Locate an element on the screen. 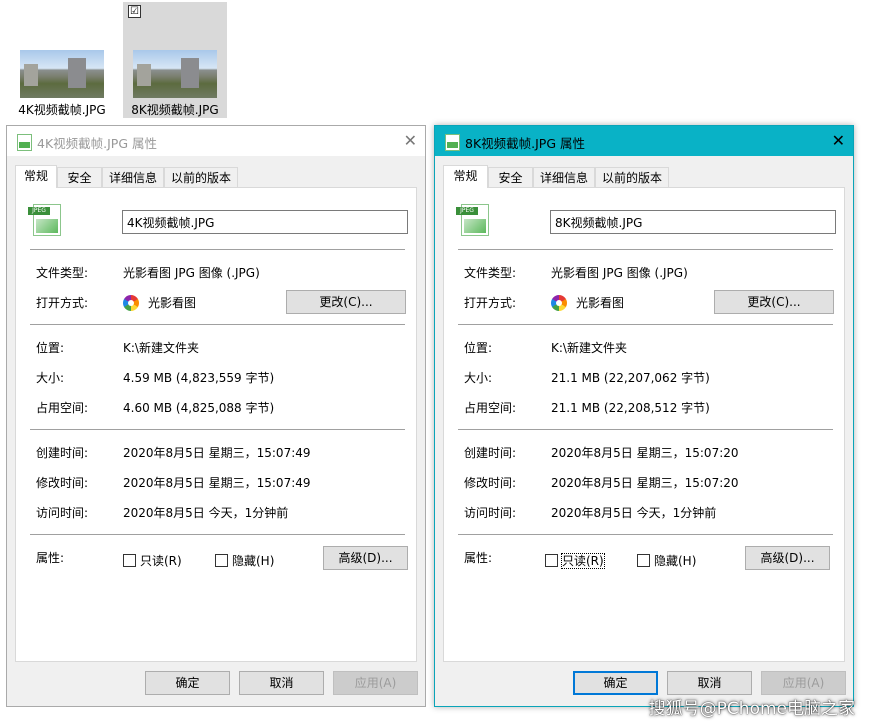 The image size is (873, 725). selection-checkbox: ☑ is located at coordinates (134, 11).